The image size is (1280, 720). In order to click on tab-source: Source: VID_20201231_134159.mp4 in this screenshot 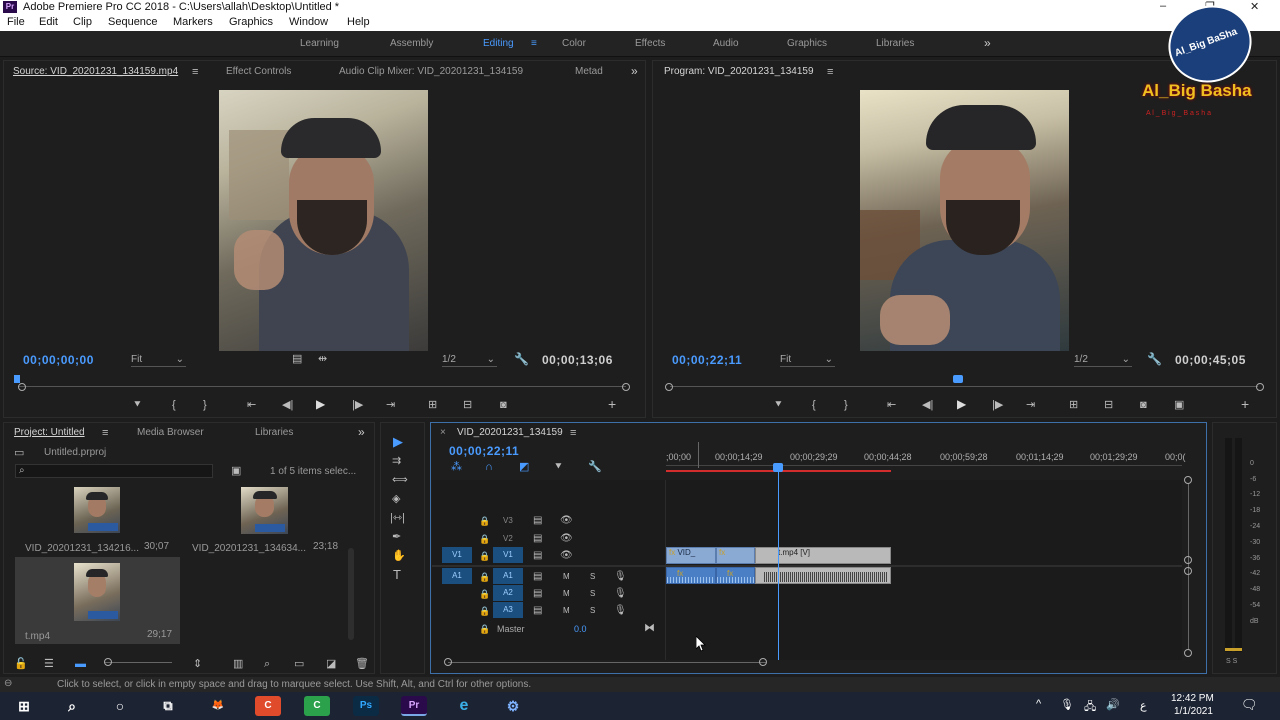, I will do `click(95, 71)`.